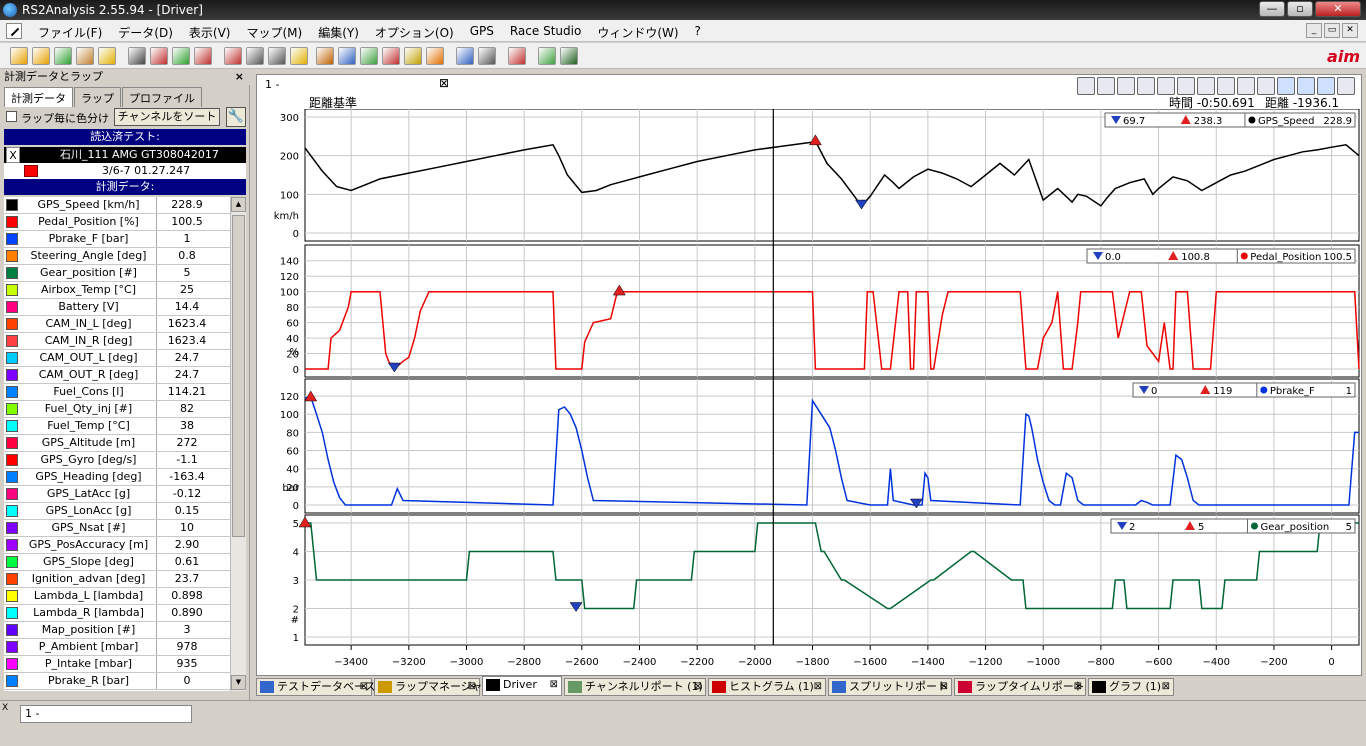  Describe the element at coordinates (358, 85) in the screenshot. I see `doc-tab: 1 - ⊠` at that location.